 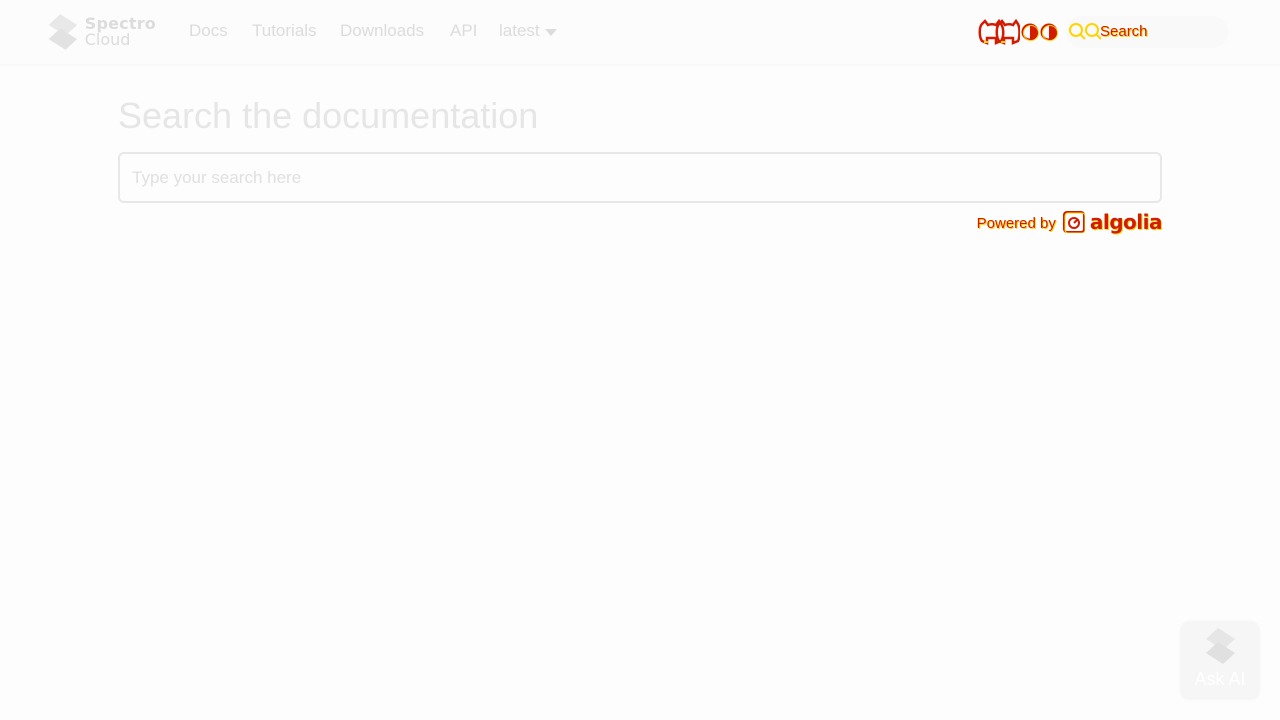 What do you see at coordinates (1016, 223) in the screenshot?
I see `powered-by-label: Powered by` at bounding box center [1016, 223].